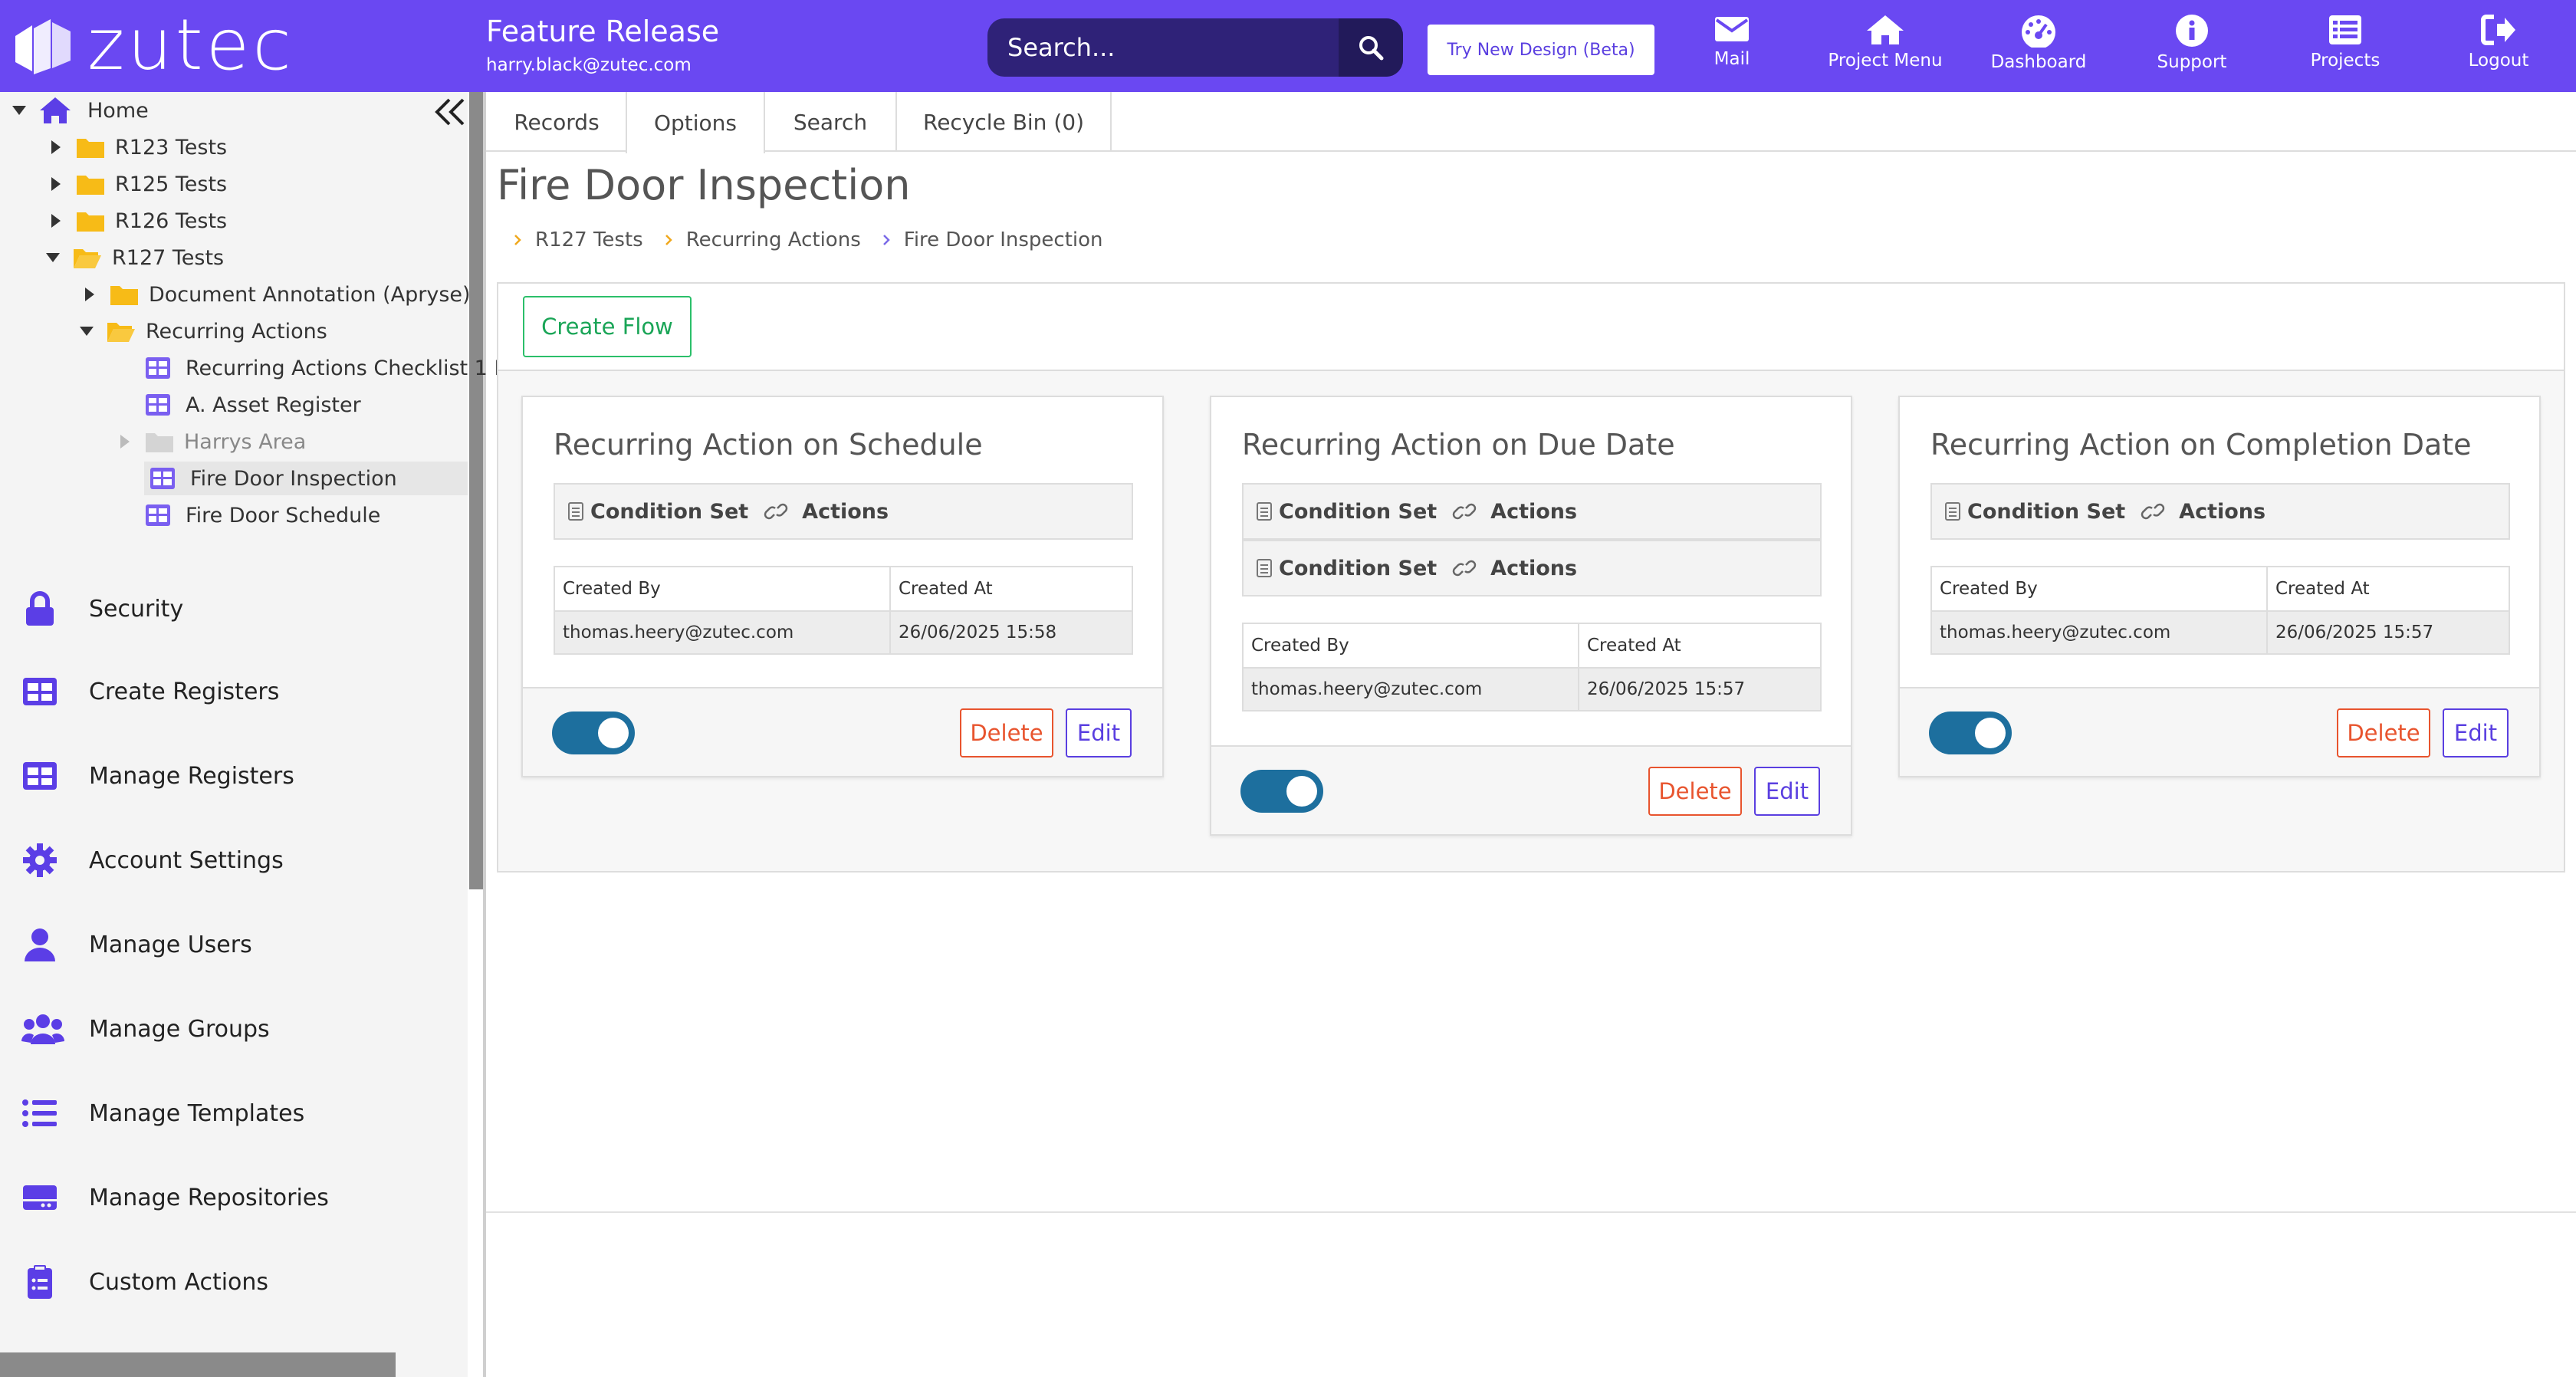  I want to click on clipboard-icon, so click(40, 1282).